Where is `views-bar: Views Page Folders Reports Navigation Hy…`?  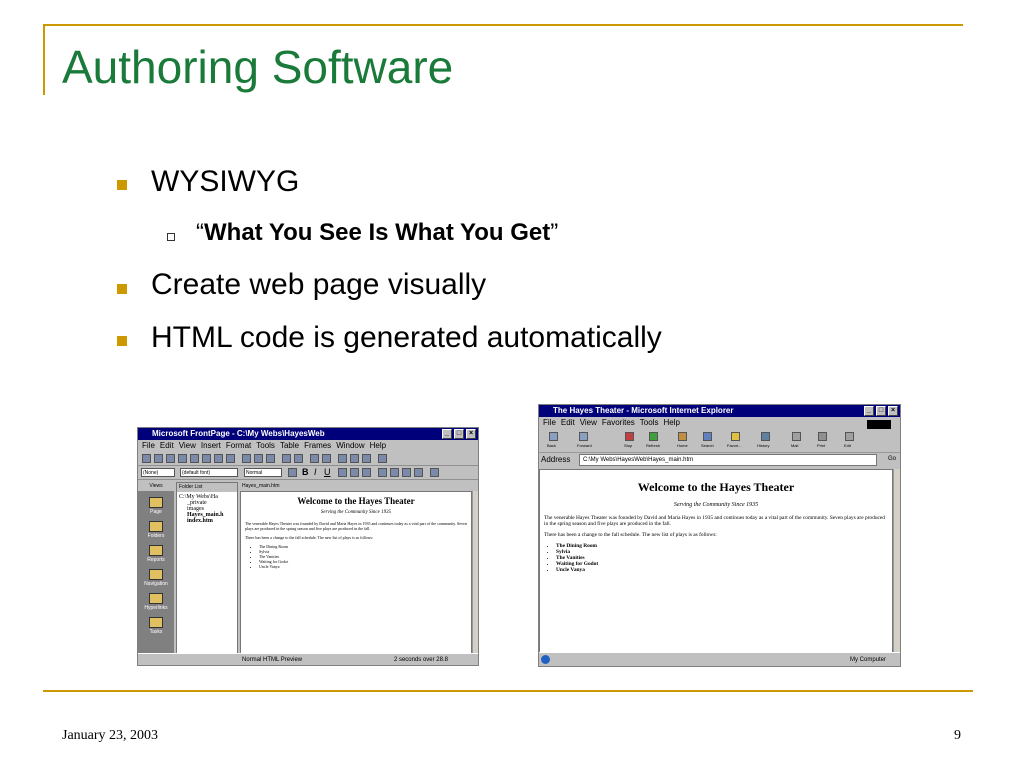 views-bar: Views Page Folders Reports Navigation Hy… is located at coordinates (156, 568).